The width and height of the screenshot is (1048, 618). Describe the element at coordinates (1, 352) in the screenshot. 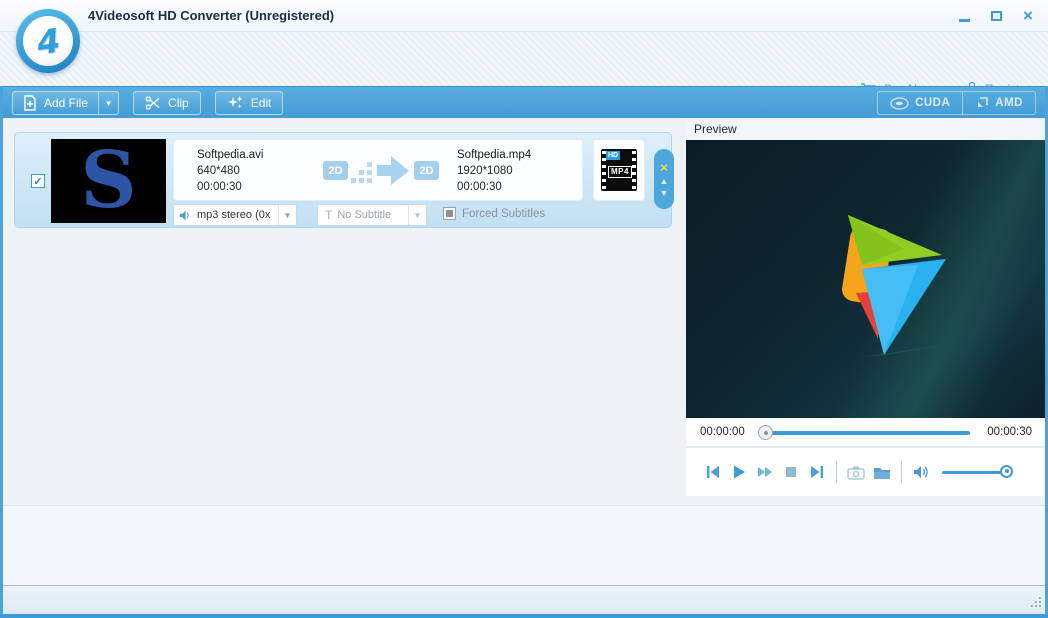

I see `window-frame-left` at that location.